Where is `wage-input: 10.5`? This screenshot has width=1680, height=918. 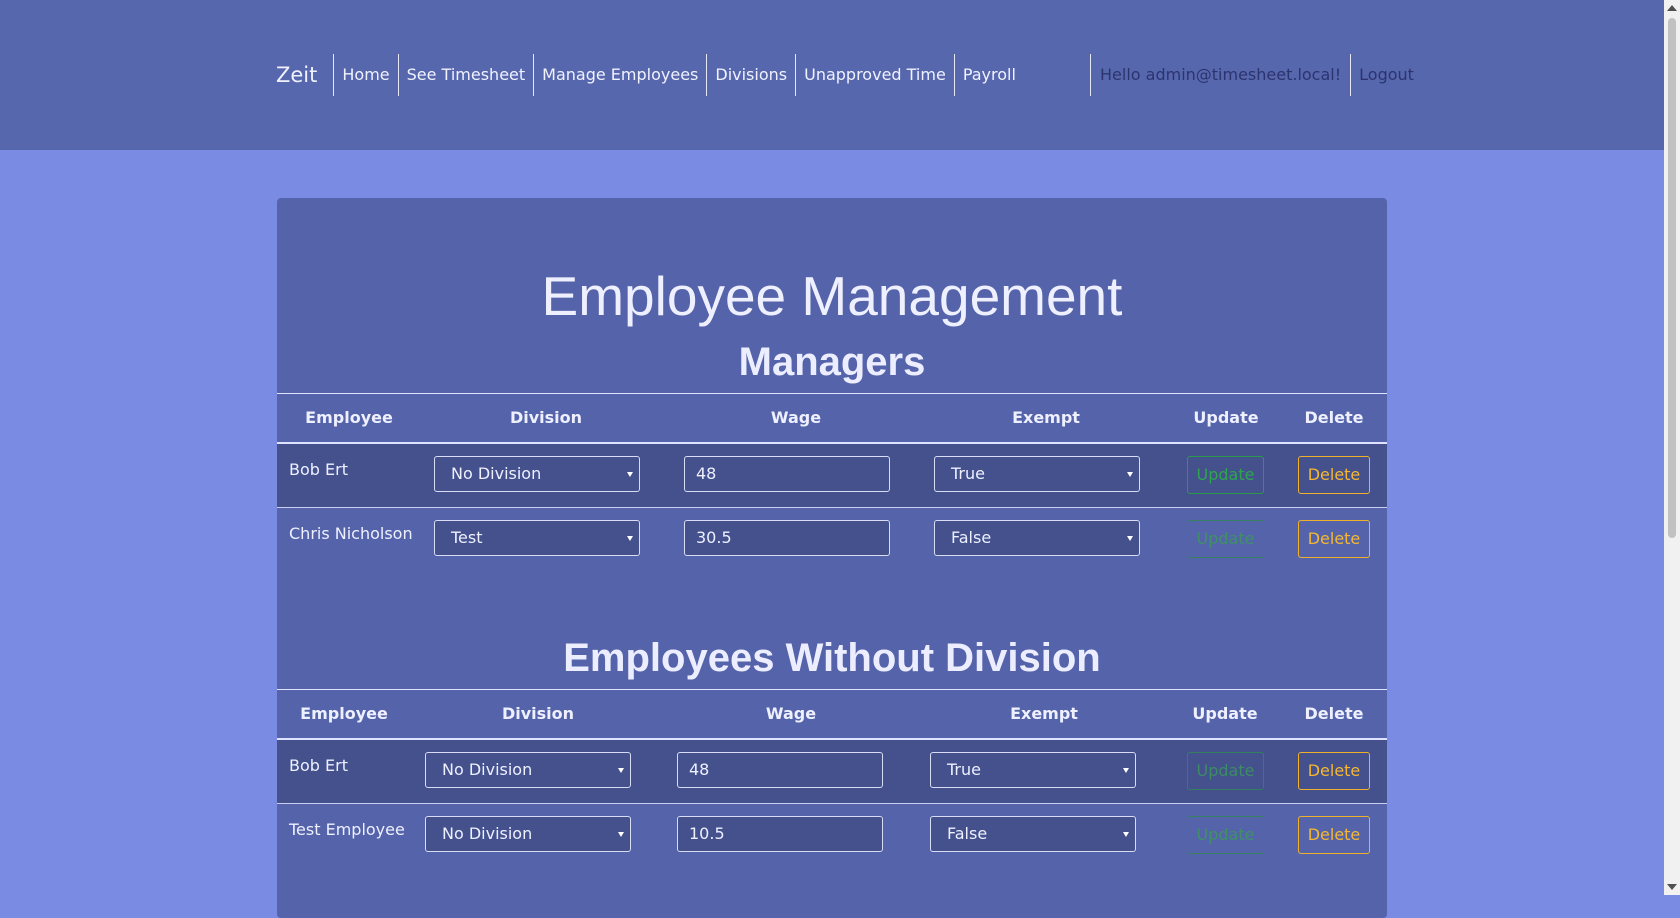
wage-input: 10.5 is located at coordinates (780, 834).